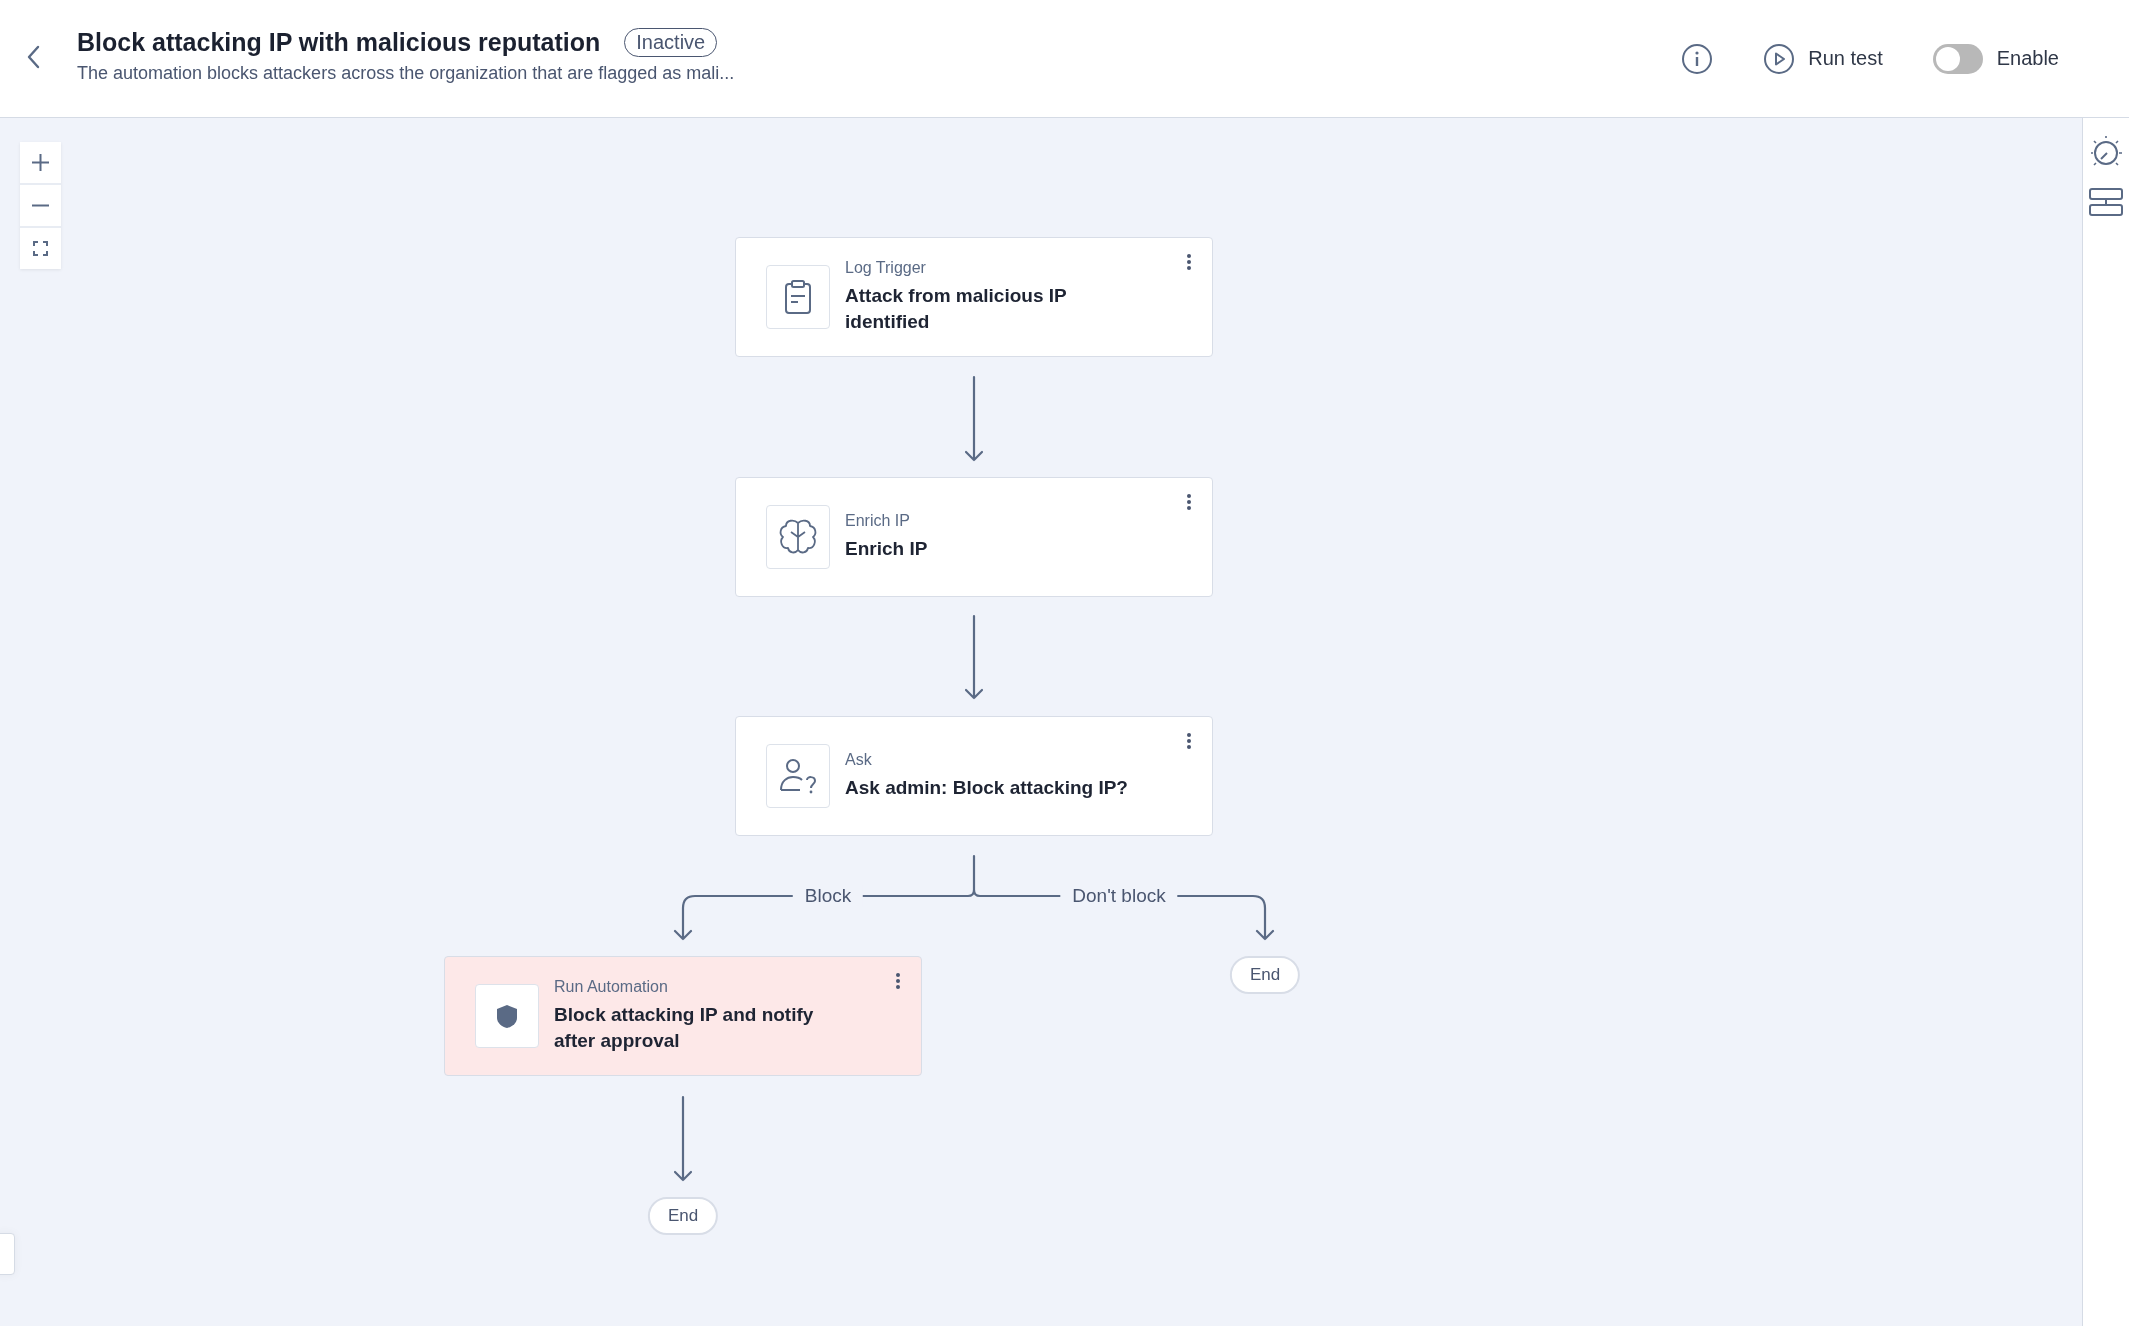  What do you see at coordinates (878, 521) in the screenshot?
I see `node-type: Enrich IP` at bounding box center [878, 521].